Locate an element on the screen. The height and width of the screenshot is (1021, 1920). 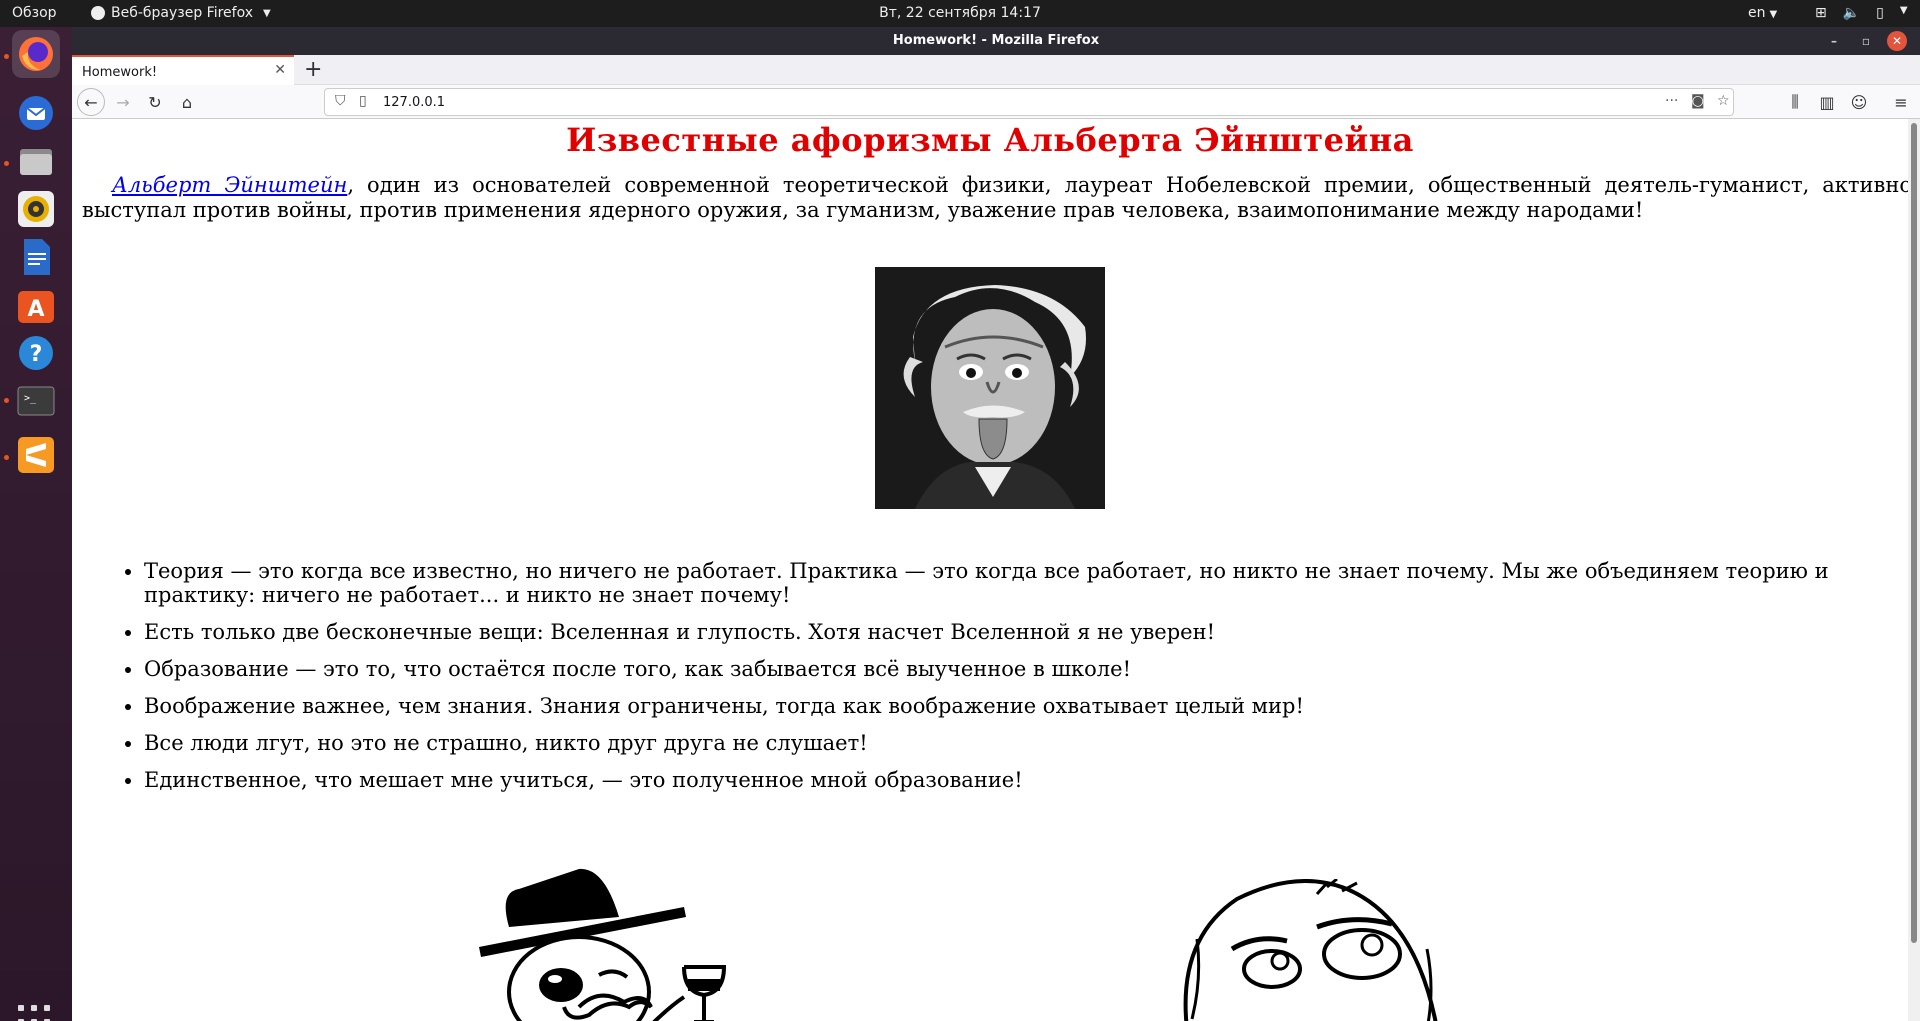
account-icon: ☺ is located at coordinates (1859, 102).